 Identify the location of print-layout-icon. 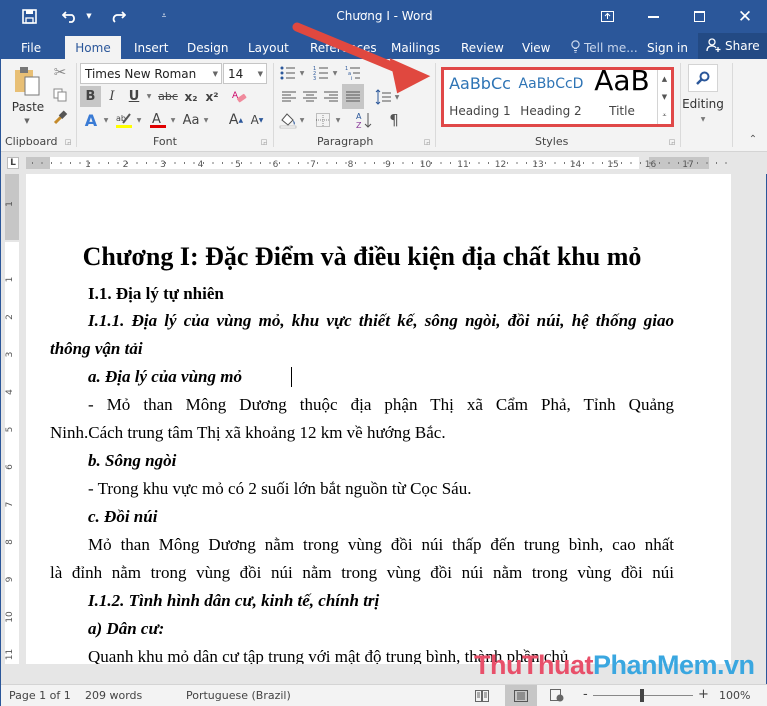
(521, 695).